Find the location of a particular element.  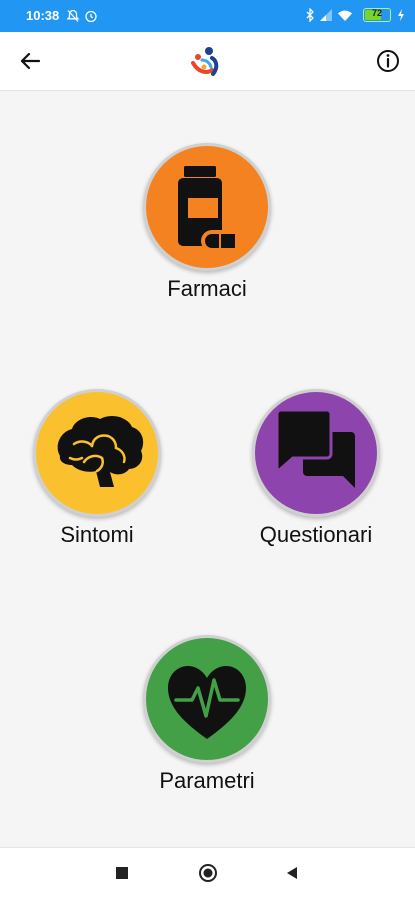

farmaci-label: Farmaci is located at coordinates (207, 288).